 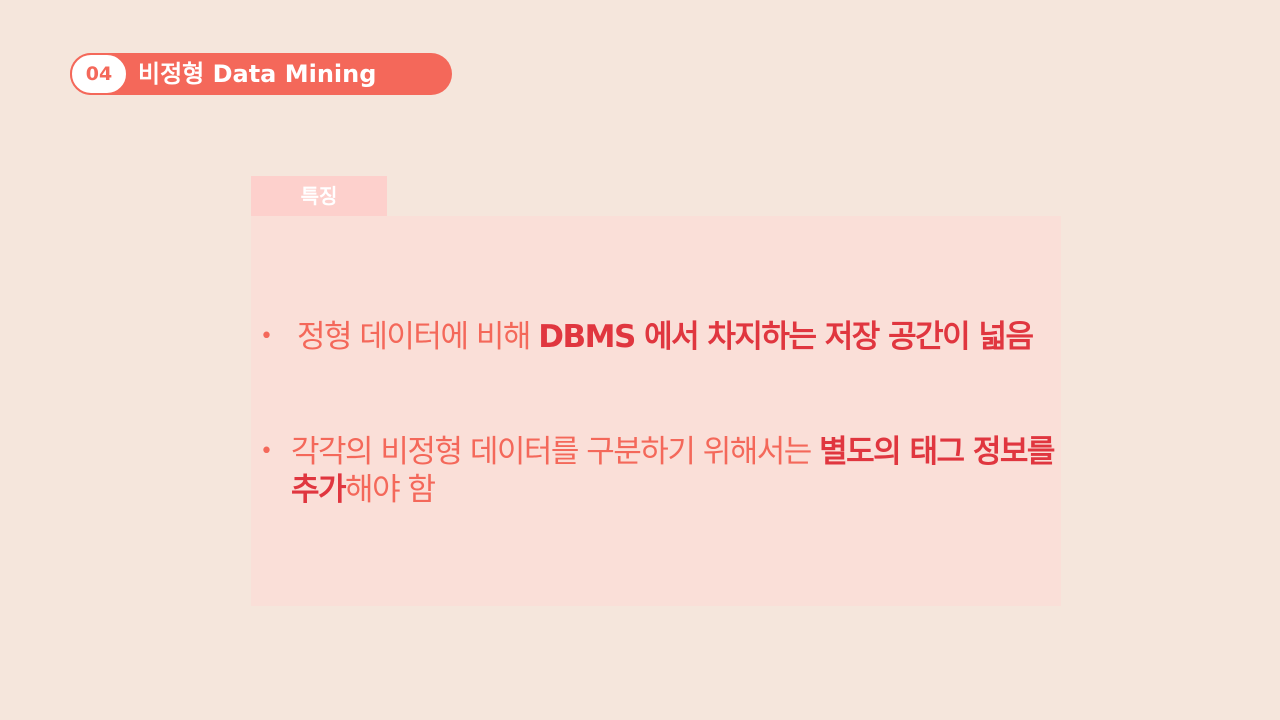 I want to click on bullet-text: 각각의 비정형 데이터를 구분하기 위해서는 별도의 태그 정보를 추가해야 함, so click(x=674, y=471).